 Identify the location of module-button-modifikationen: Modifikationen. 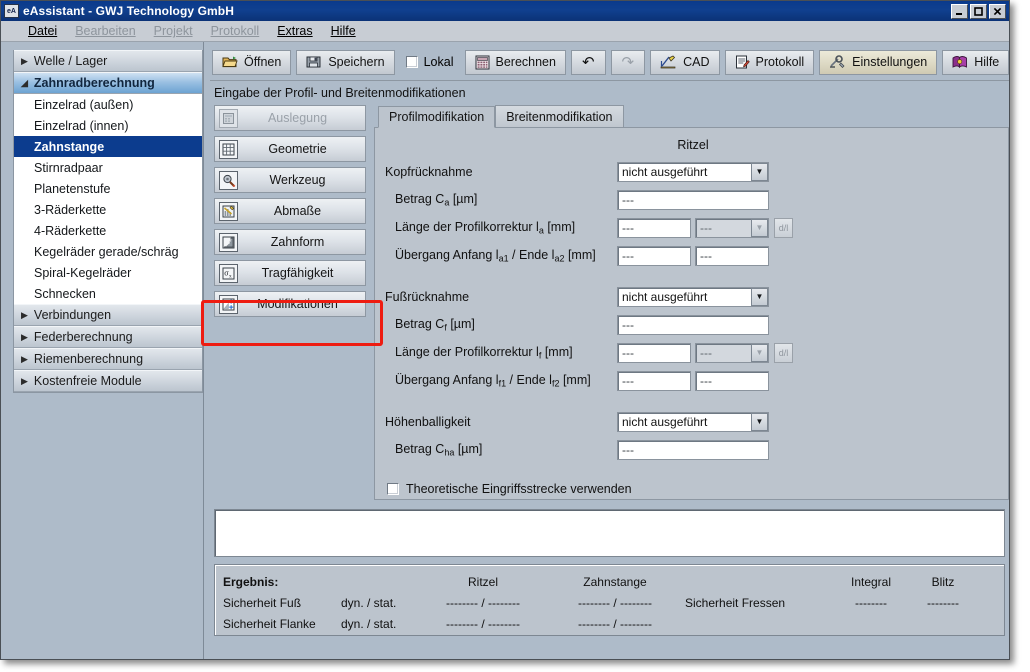
(290, 304).